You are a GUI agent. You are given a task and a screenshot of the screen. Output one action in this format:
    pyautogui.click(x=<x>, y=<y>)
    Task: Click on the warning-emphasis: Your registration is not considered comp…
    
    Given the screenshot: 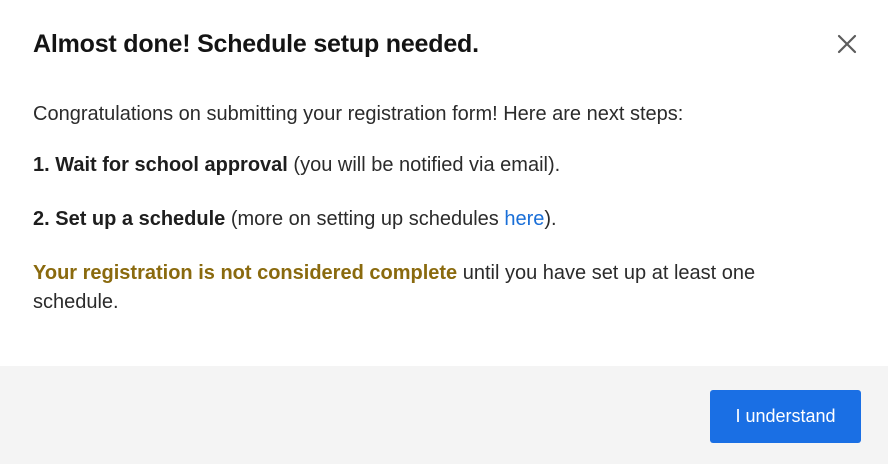 What is the action you would take?
    pyautogui.click(x=245, y=273)
    